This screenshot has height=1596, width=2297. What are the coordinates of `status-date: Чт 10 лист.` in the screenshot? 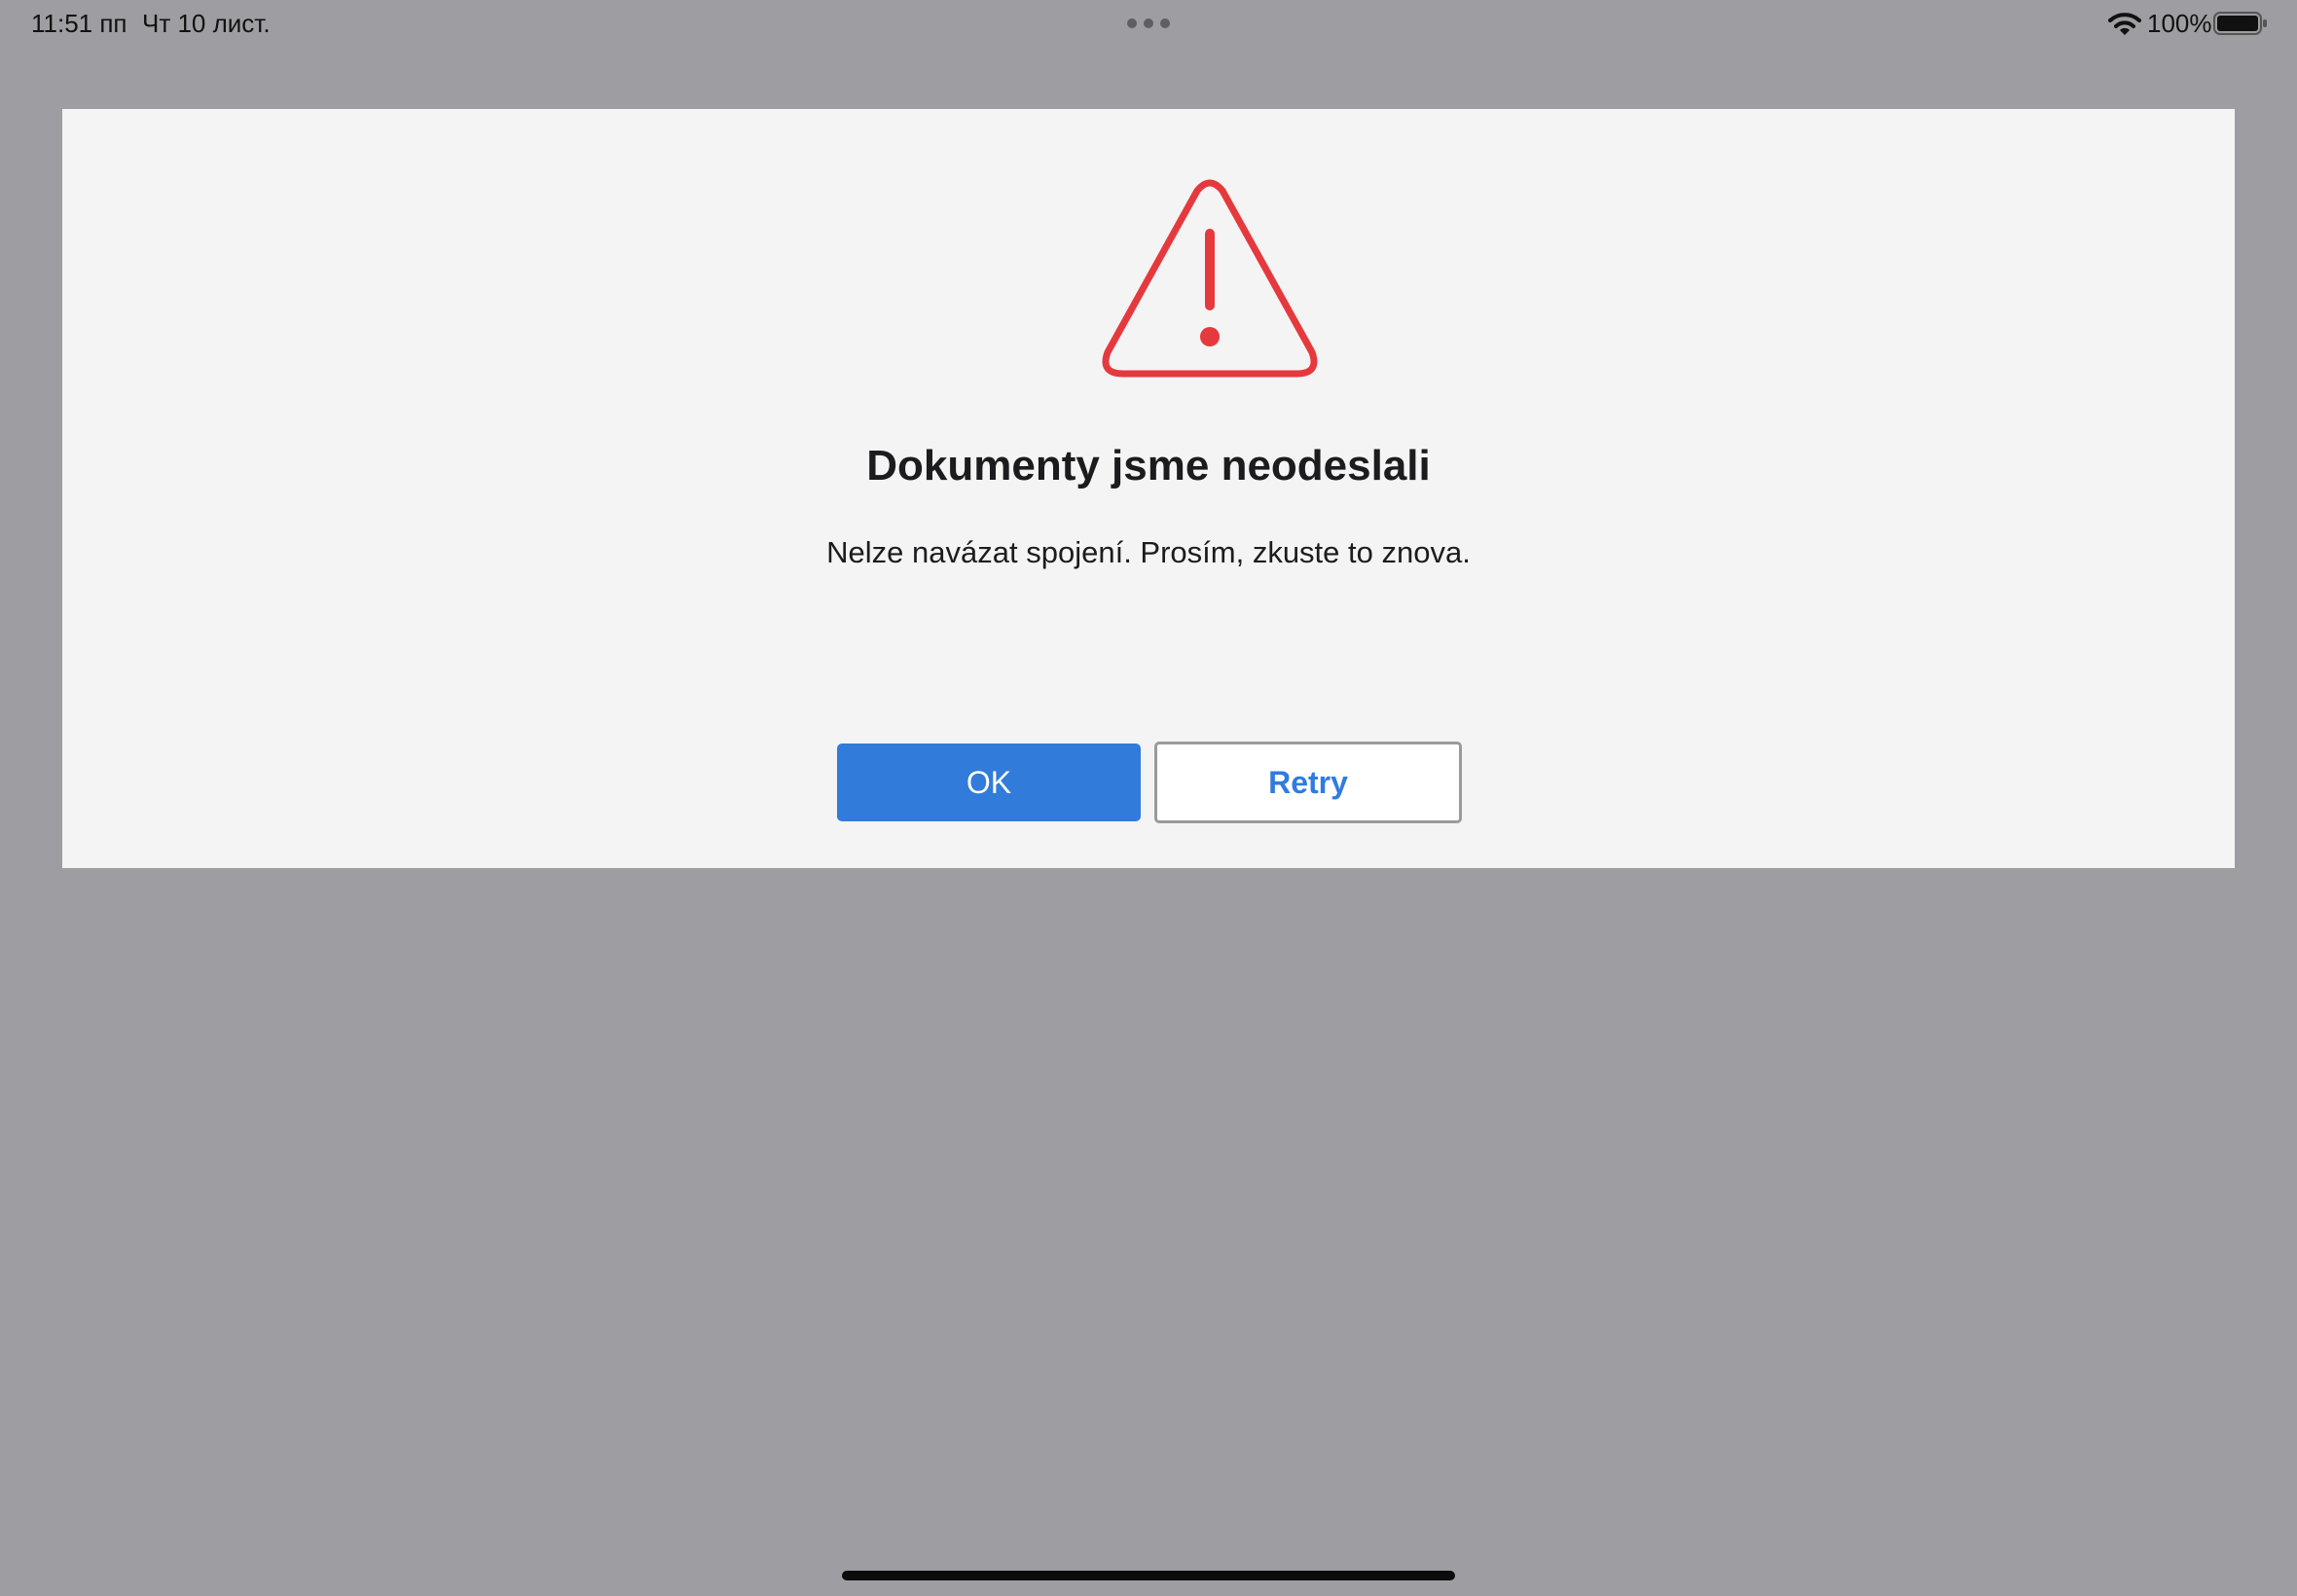 It's located at (206, 23).